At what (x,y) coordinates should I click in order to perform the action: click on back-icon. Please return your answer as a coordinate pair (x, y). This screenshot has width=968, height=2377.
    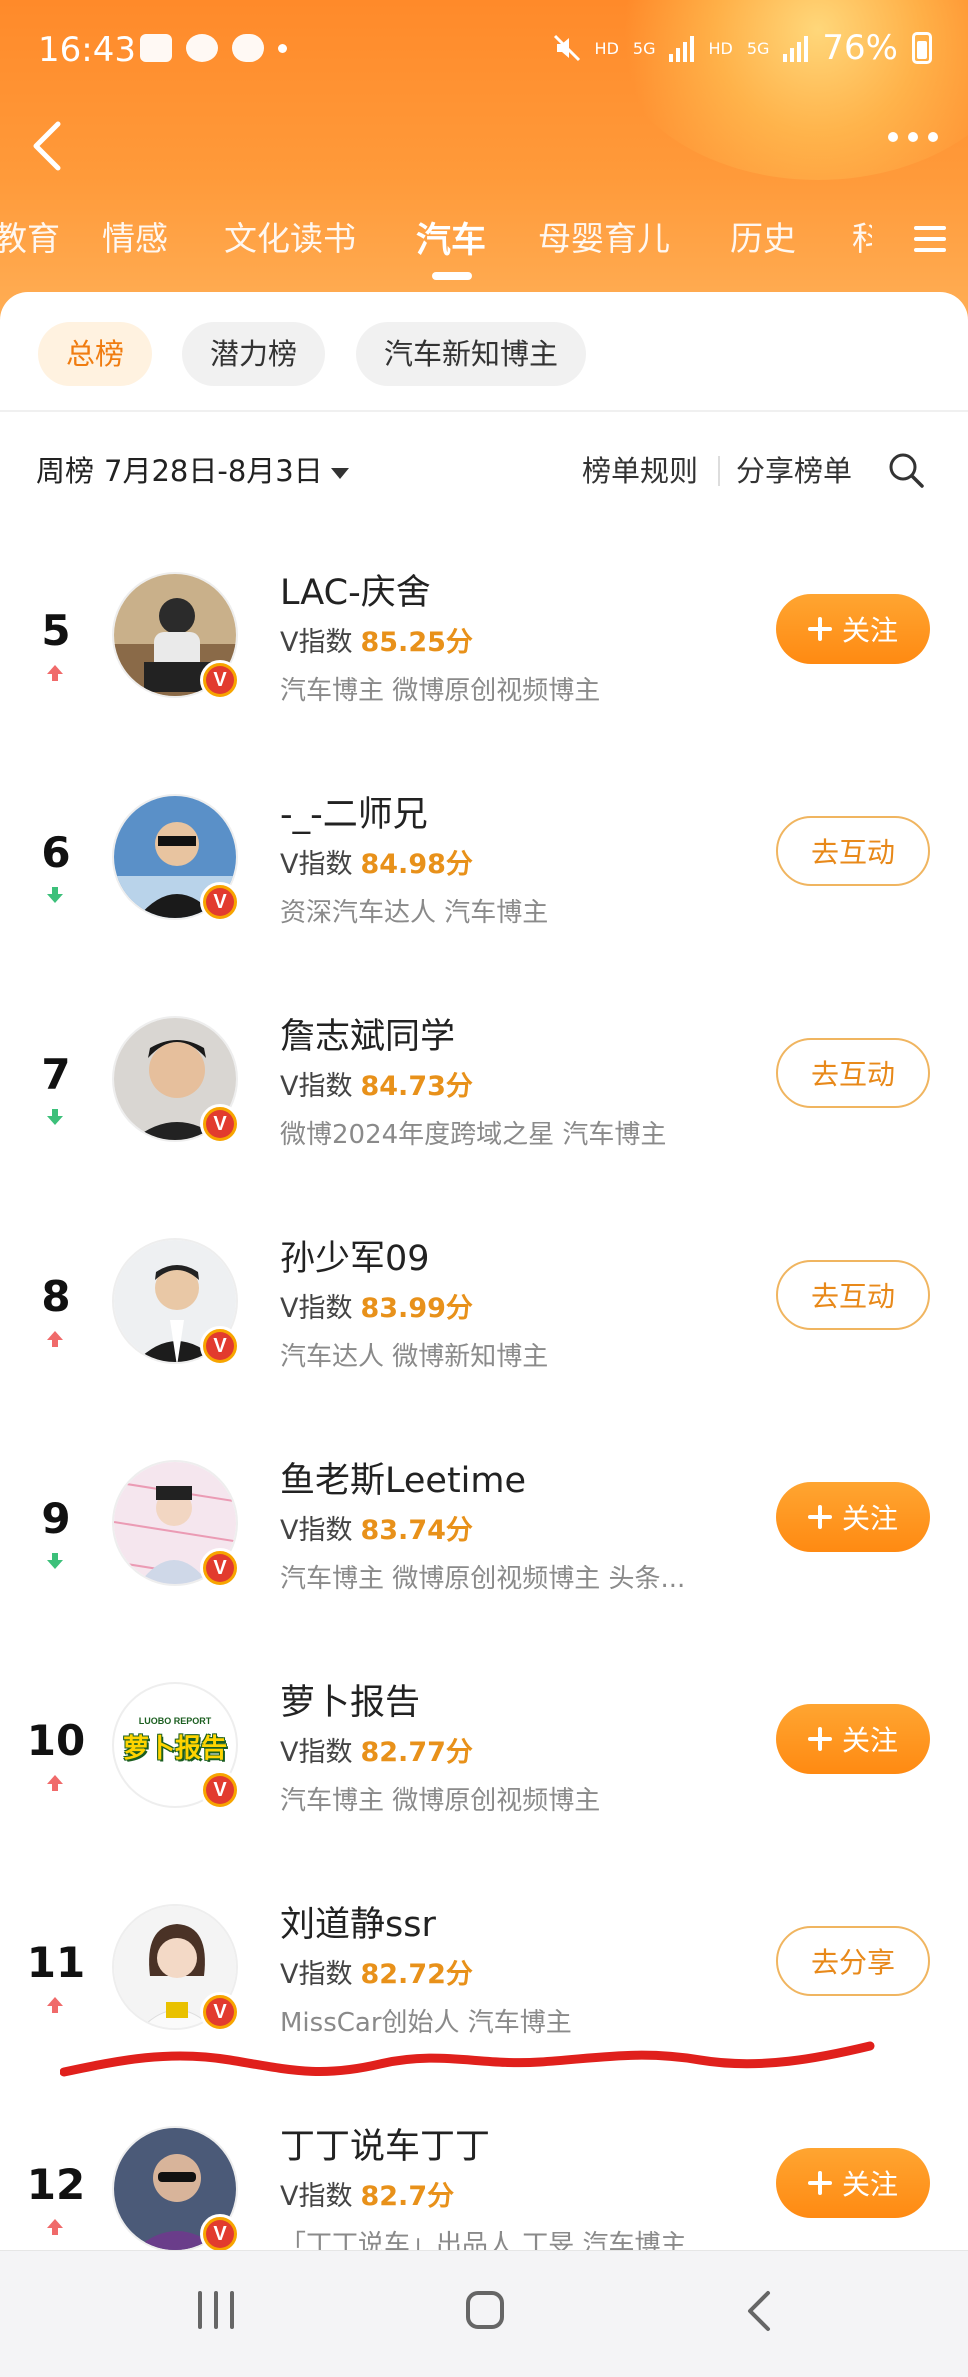
    Looking at the image, I should click on (49, 146).